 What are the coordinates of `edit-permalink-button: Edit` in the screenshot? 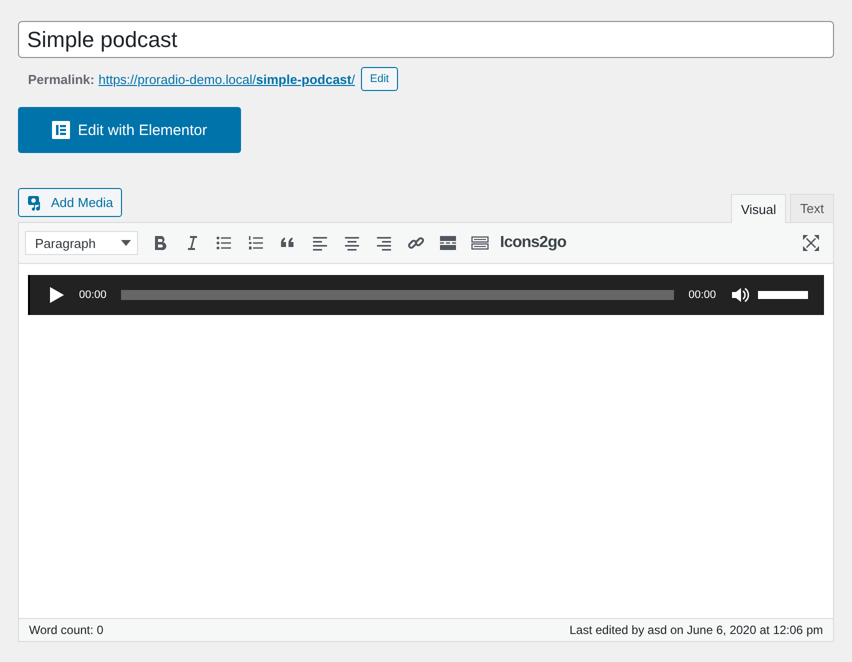 It's located at (379, 79).